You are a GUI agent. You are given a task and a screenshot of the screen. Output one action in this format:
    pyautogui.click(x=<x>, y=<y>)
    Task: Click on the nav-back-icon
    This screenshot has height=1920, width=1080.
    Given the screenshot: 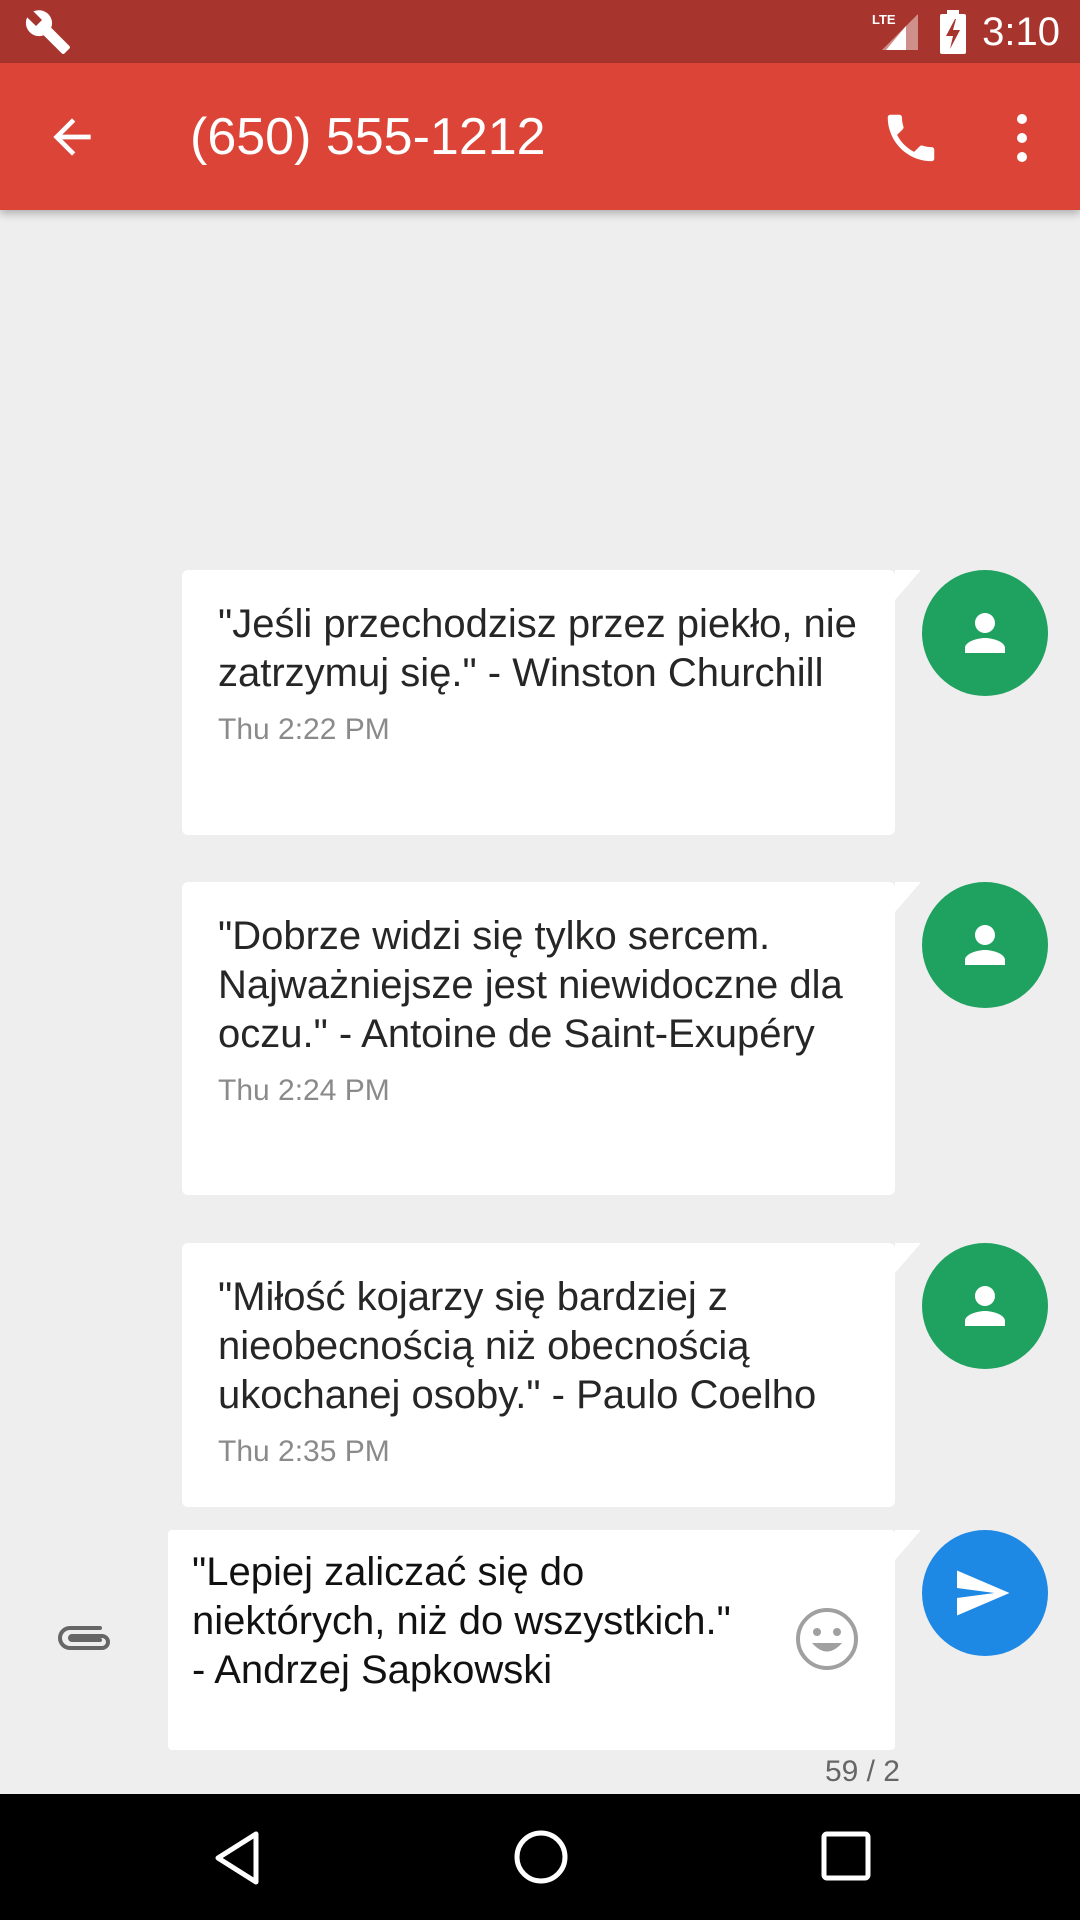 What is the action you would take?
    pyautogui.click(x=238, y=1858)
    